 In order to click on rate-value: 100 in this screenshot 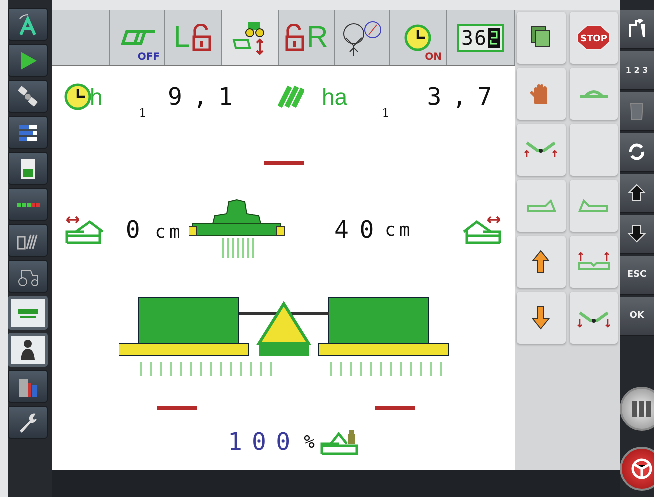, I will do `click(264, 442)`.